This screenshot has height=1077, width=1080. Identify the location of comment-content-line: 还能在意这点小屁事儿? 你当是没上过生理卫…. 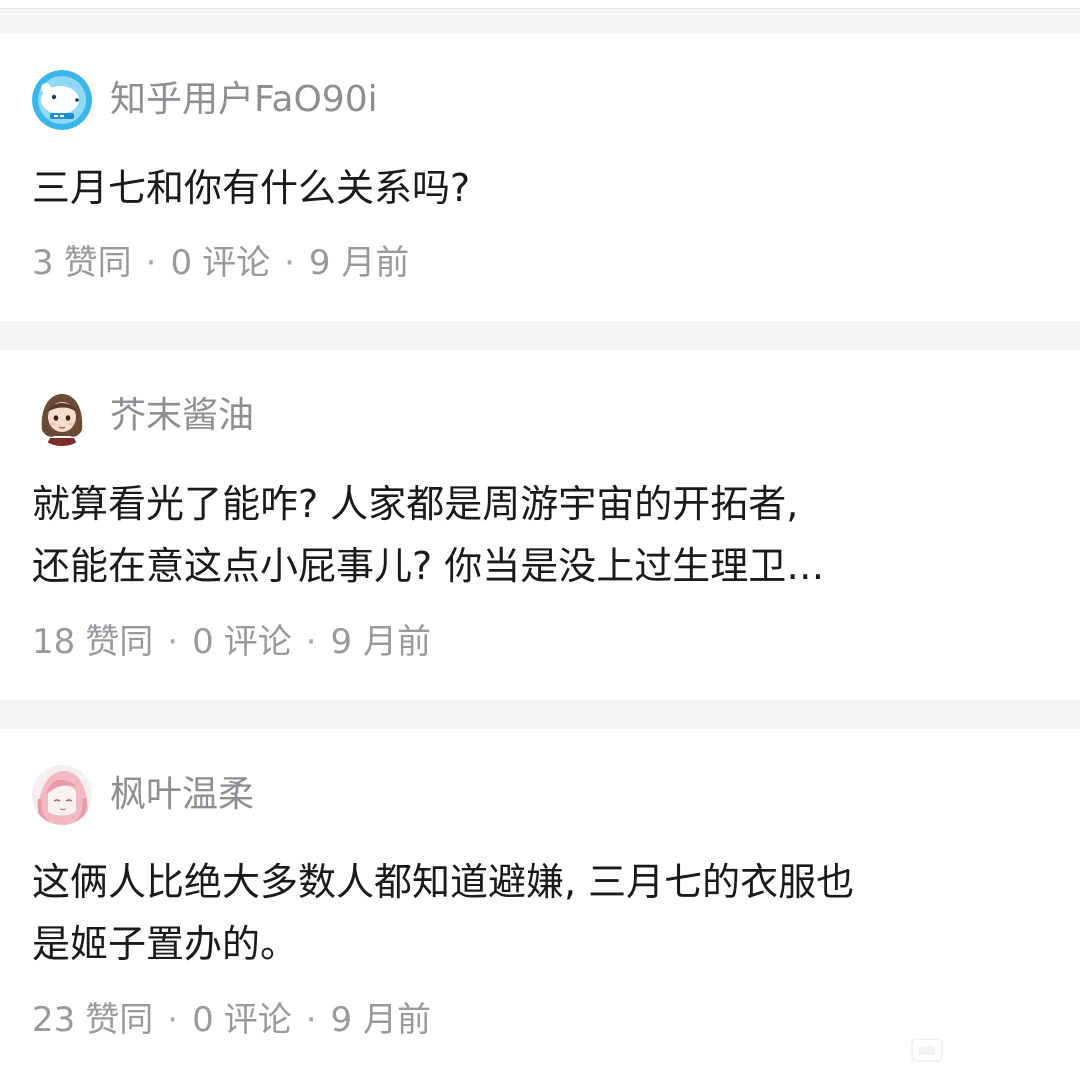
(428, 566).